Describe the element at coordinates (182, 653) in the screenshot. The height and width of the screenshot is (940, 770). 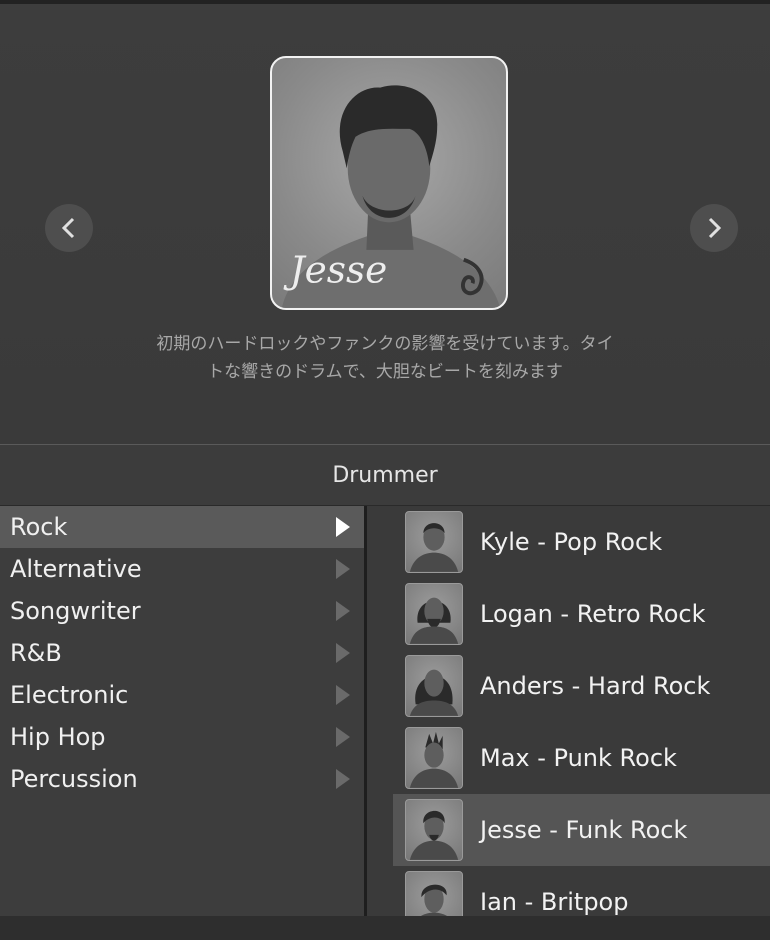
I see `genre-item-rnb: R&B` at that location.